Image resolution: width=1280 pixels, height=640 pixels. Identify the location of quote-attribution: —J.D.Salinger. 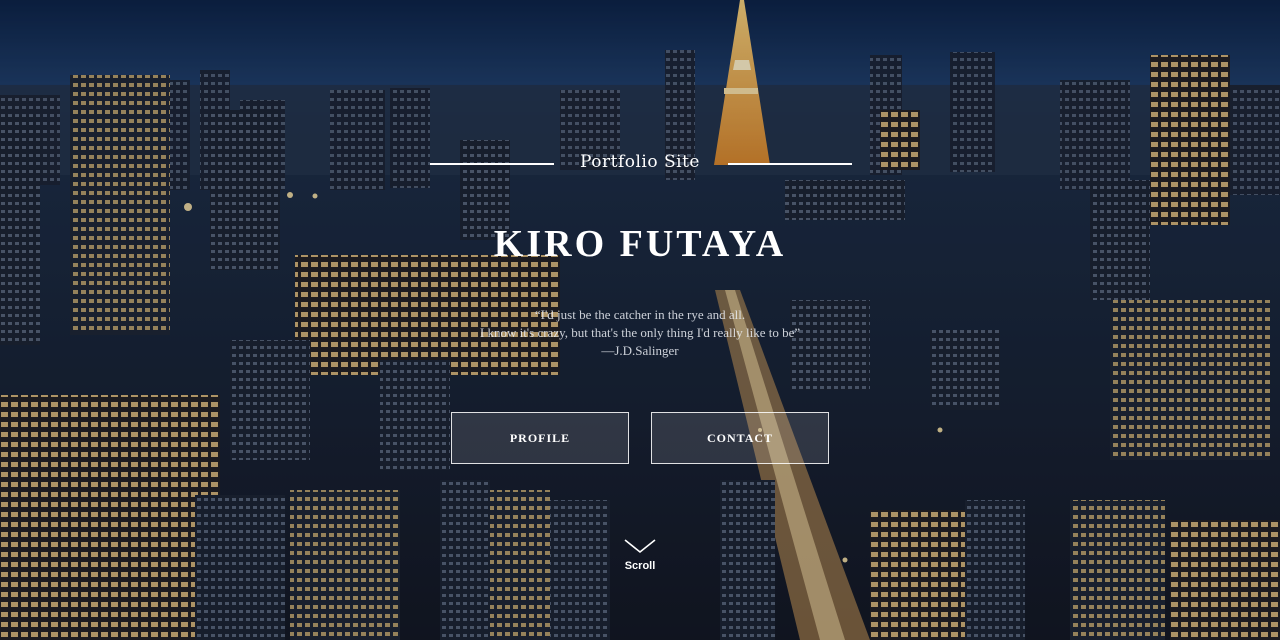
(640, 350).